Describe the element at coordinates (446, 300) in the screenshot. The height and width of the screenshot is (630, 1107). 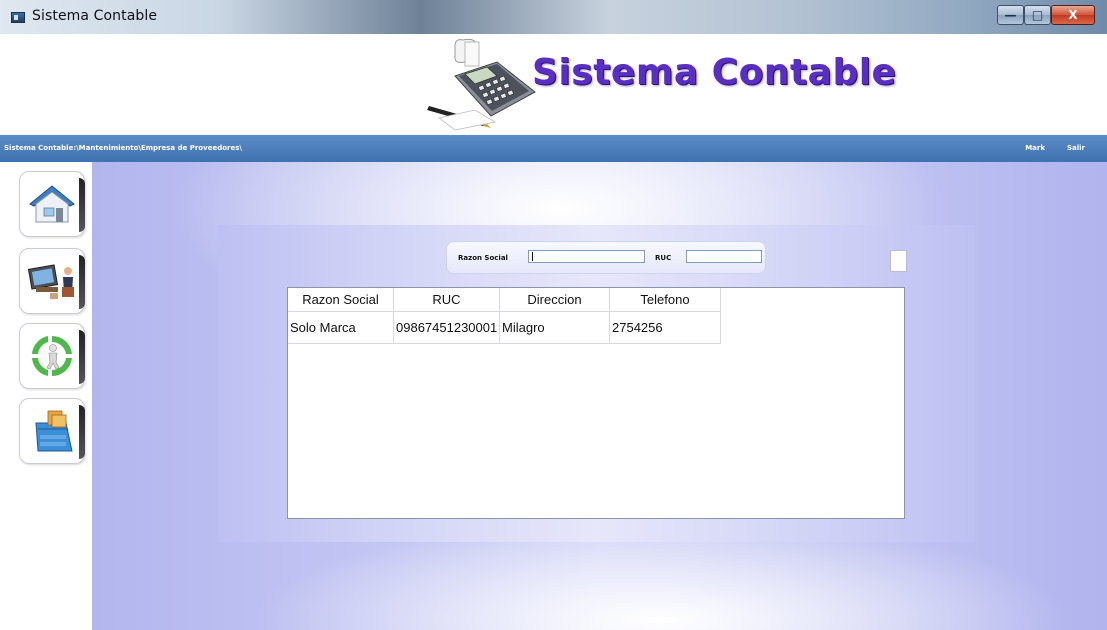
I see `column-header: RUC` at that location.